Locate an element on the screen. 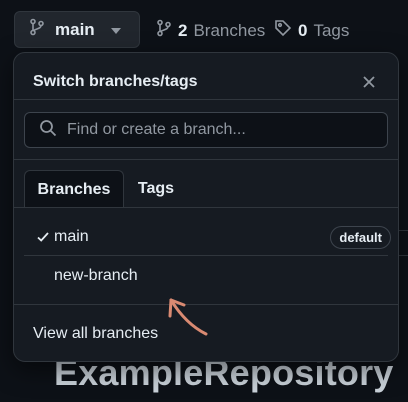 This screenshot has width=408, height=402. tag-icon is located at coordinates (283, 30).